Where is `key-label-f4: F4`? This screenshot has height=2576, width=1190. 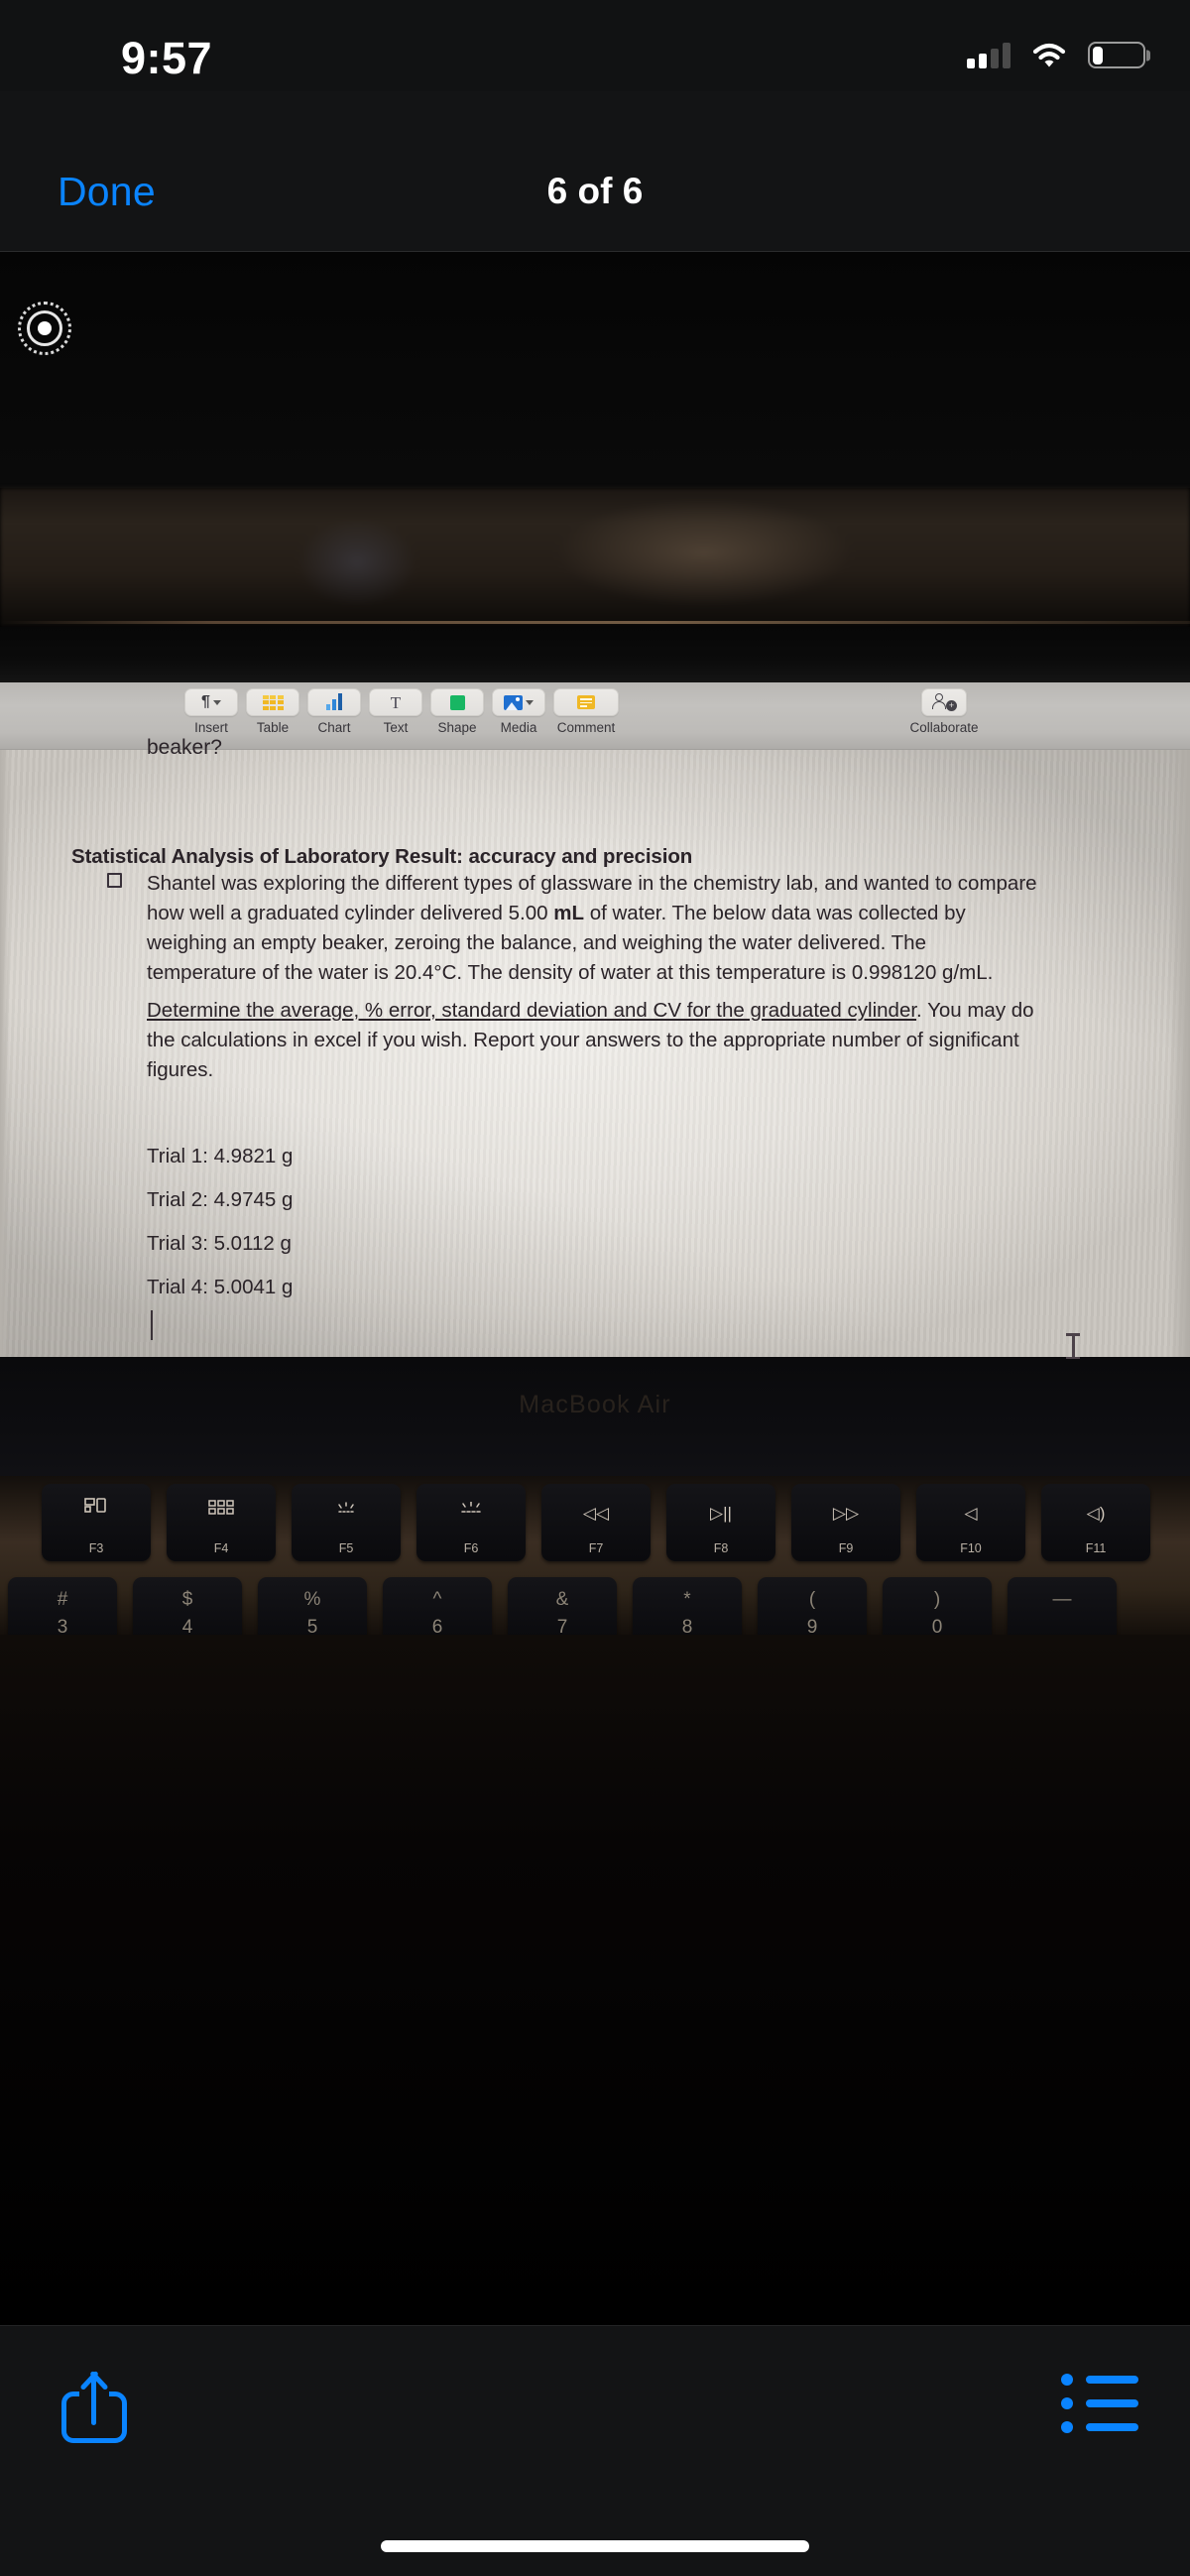 key-label-f4: F4 is located at coordinates (221, 1548).